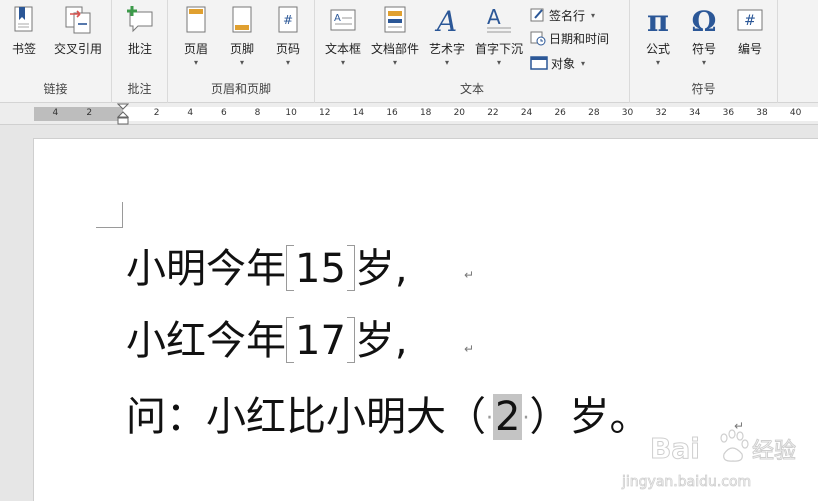 This screenshot has width=818, height=501. Describe the element at coordinates (320, 269) in the screenshot. I see `field-value: 15` at that location.